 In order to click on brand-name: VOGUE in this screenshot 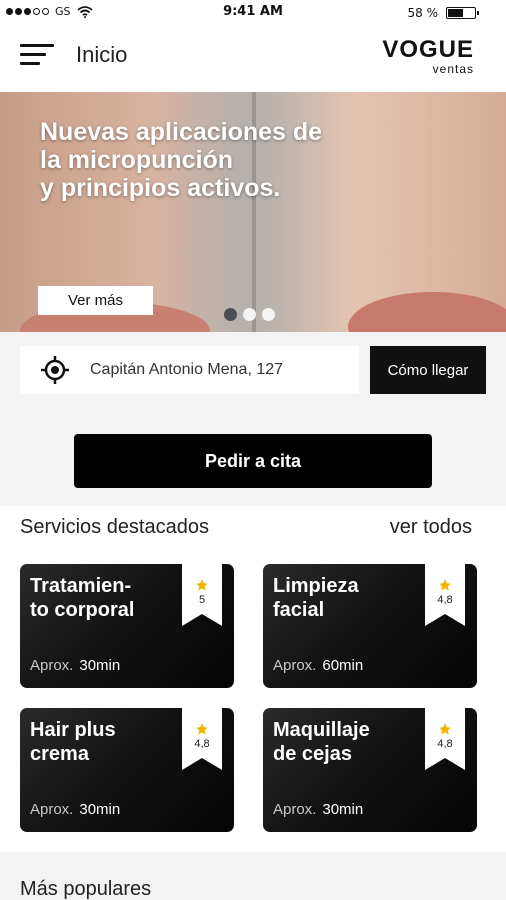, I will do `click(428, 49)`.